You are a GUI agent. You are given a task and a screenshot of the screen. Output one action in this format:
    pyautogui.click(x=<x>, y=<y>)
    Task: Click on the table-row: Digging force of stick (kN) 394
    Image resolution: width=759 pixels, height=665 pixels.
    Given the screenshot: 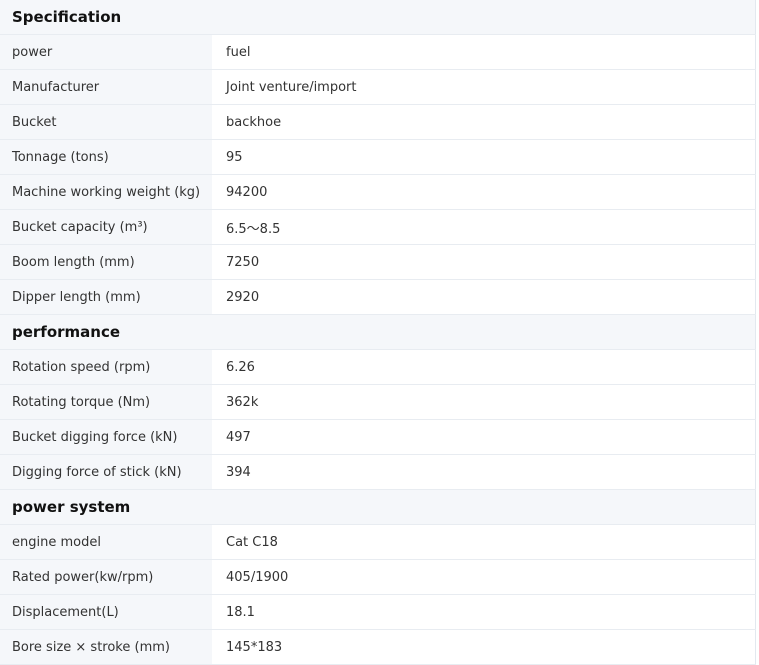 What is the action you would take?
    pyautogui.click(x=377, y=472)
    